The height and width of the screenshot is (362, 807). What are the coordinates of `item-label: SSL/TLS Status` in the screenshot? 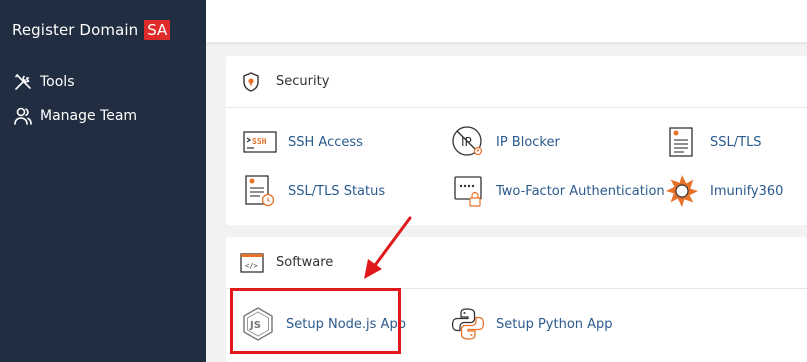 It's located at (337, 191).